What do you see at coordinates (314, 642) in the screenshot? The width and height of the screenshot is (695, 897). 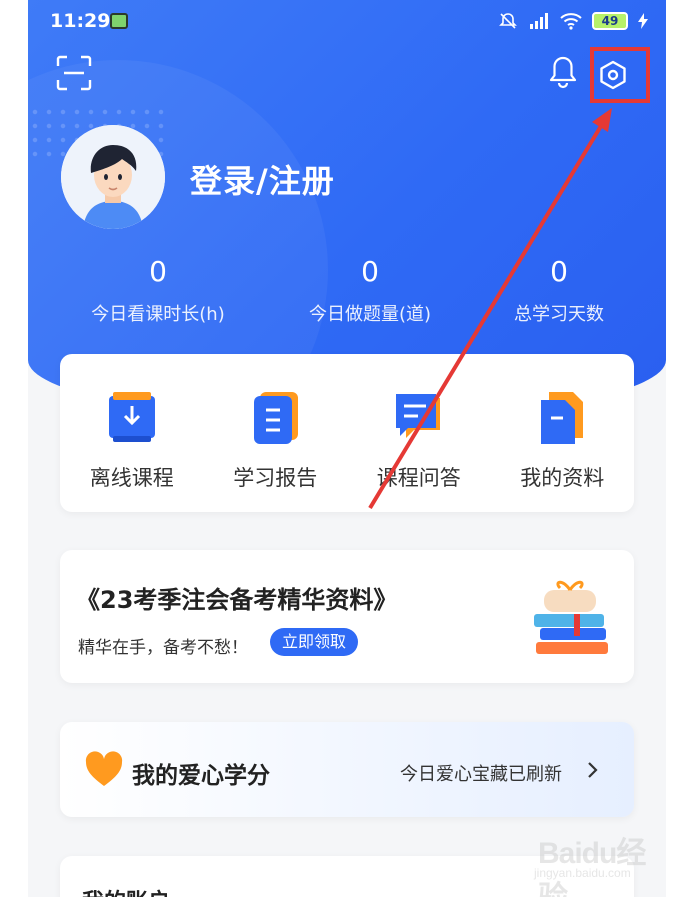 I see `claim-now-button: 立即领取` at bounding box center [314, 642].